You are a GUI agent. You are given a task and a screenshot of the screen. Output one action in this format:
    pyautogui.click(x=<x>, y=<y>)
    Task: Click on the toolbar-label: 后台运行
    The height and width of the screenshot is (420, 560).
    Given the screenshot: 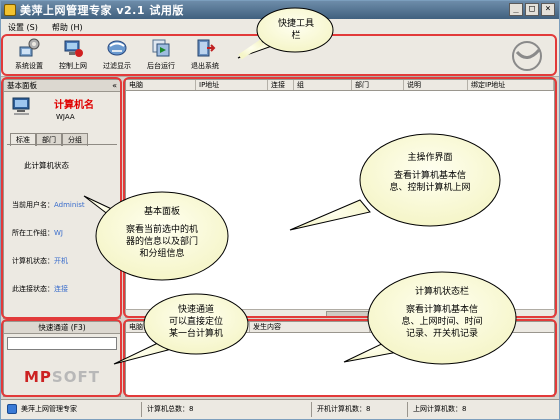 What is the action you would take?
    pyautogui.click(x=161, y=66)
    